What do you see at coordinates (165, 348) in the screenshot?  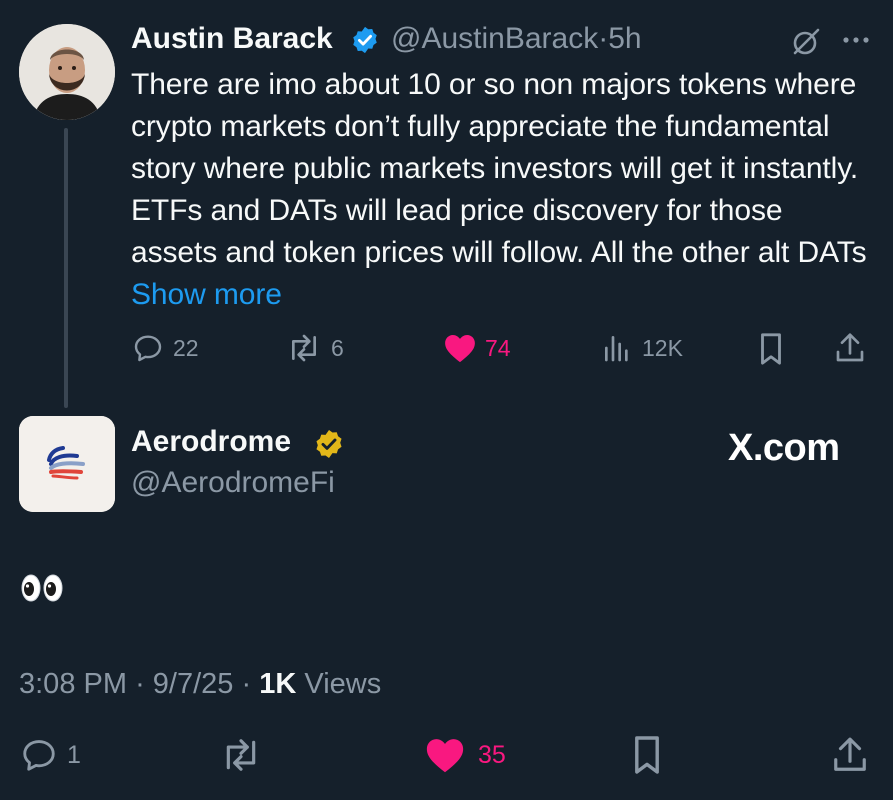 I see `reply-button: 22` at bounding box center [165, 348].